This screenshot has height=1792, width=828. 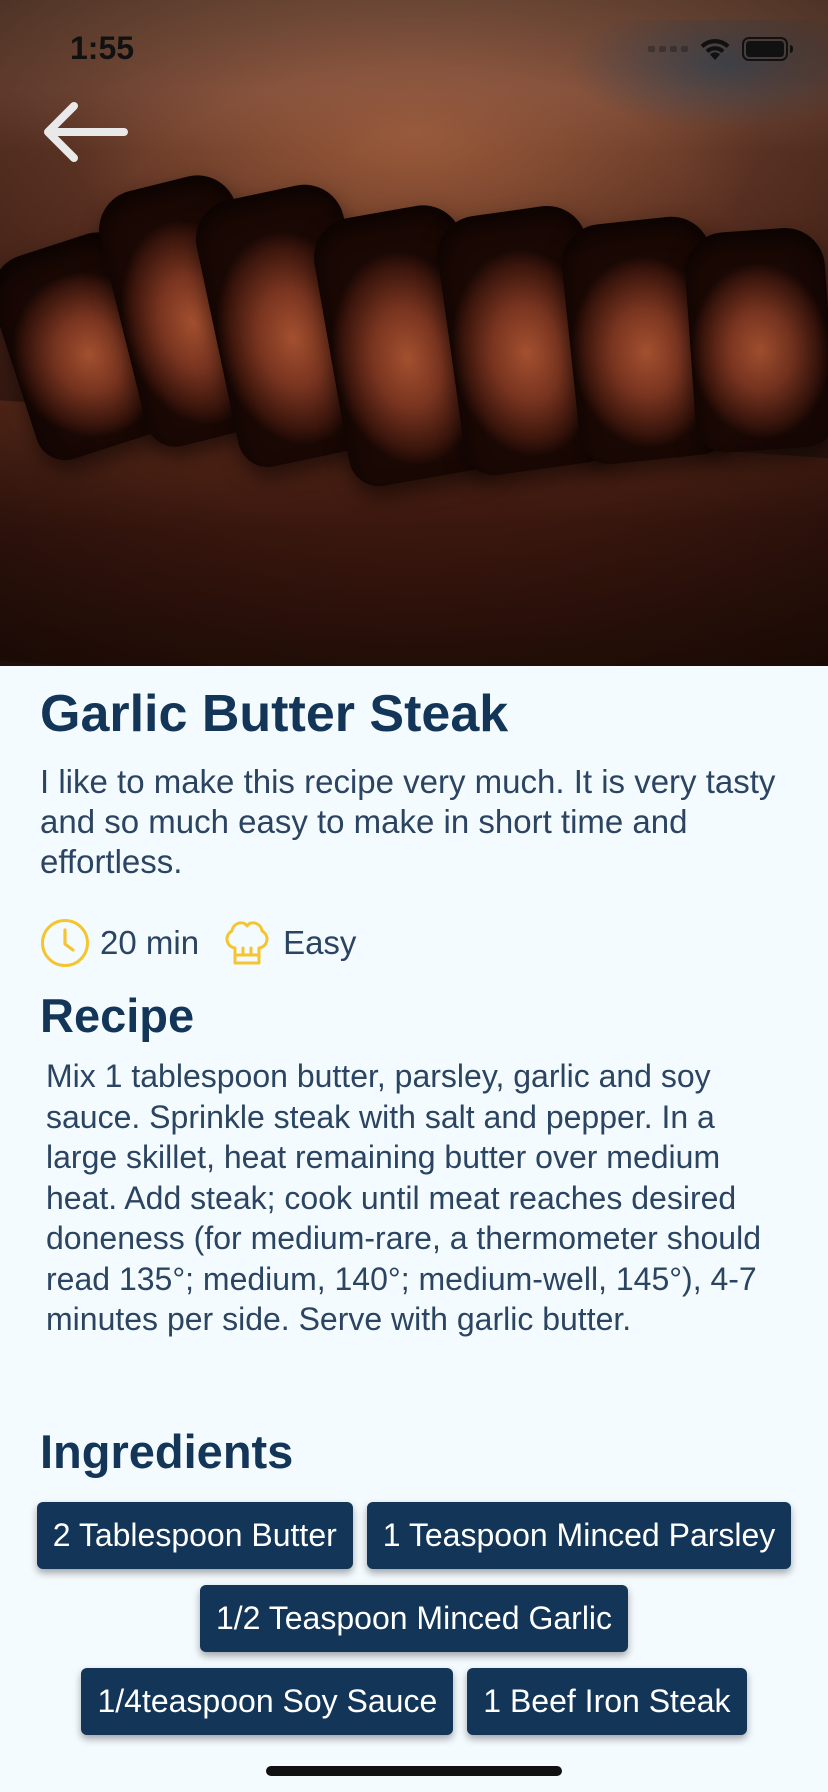 I want to click on recipe-meta: 20 min Easy, so click(x=198, y=943).